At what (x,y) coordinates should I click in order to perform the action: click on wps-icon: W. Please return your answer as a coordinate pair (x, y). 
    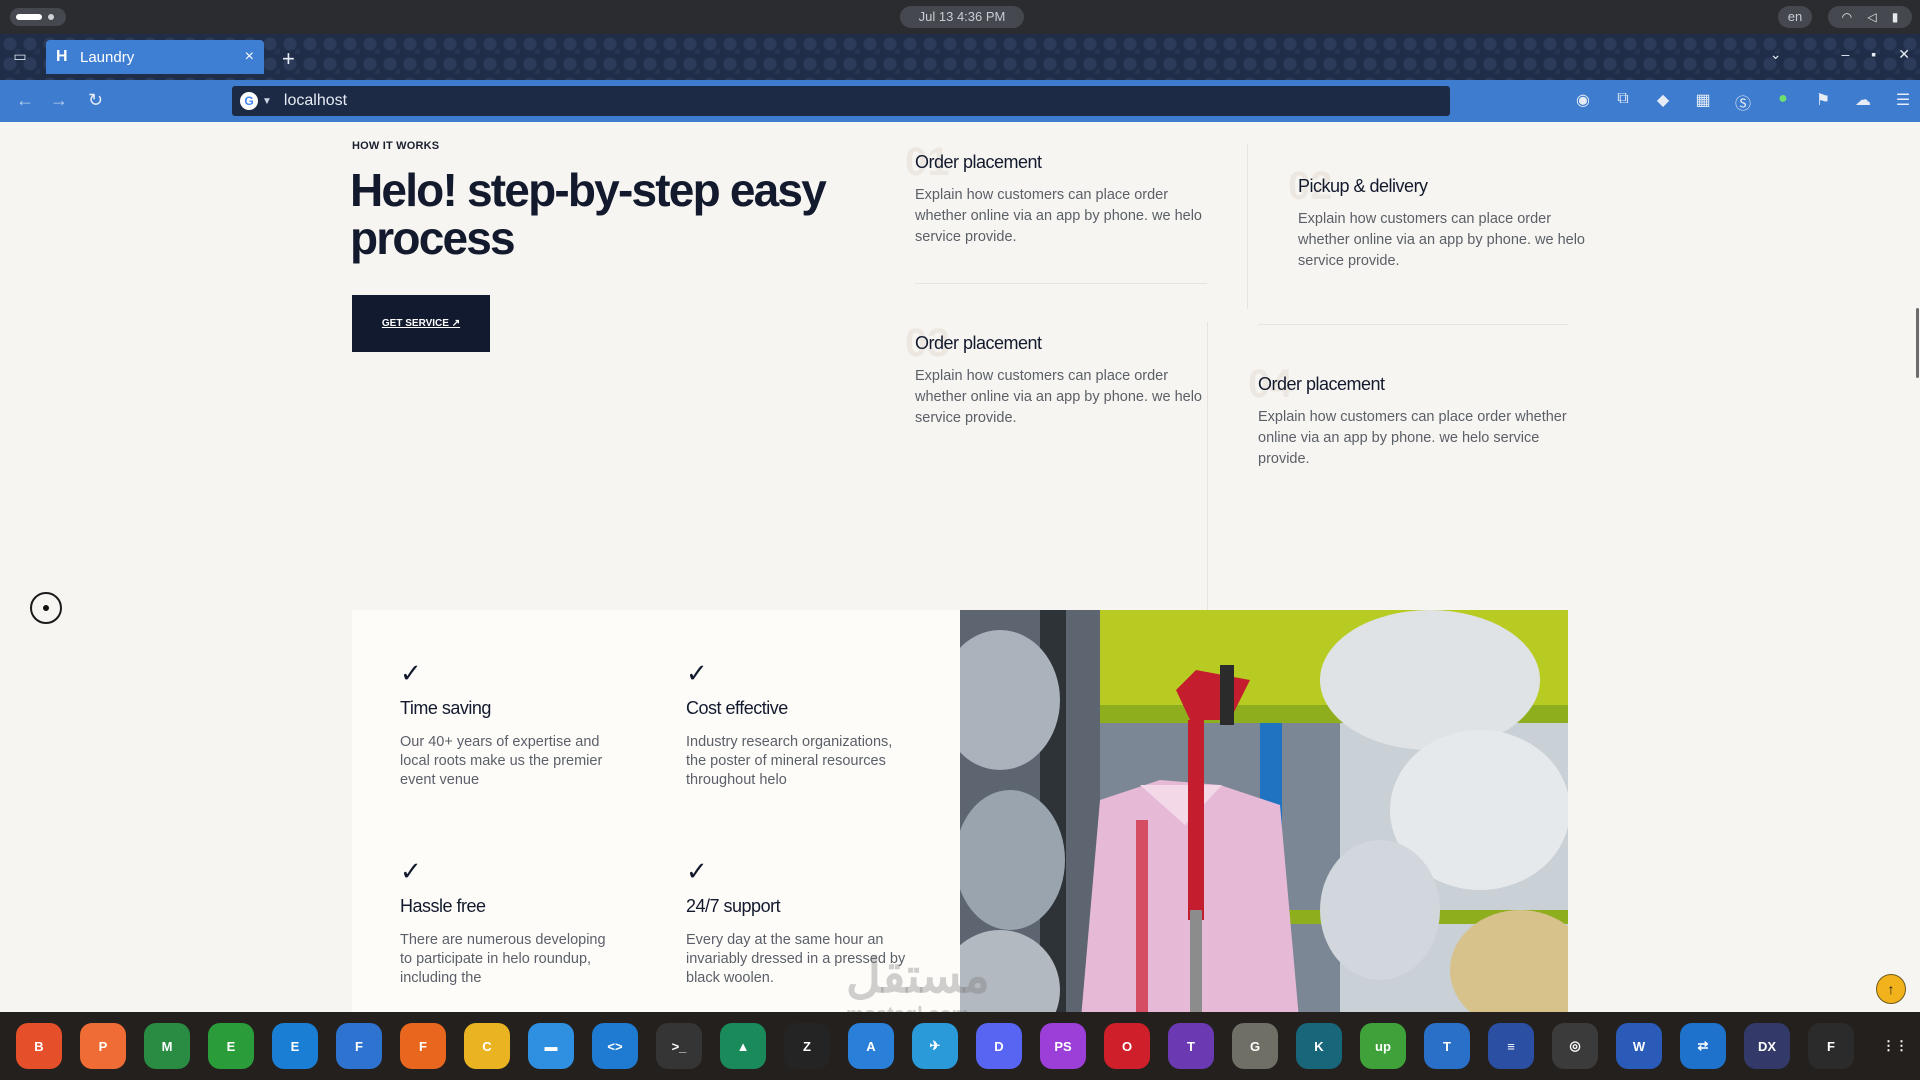
    Looking at the image, I should click on (1639, 1046).